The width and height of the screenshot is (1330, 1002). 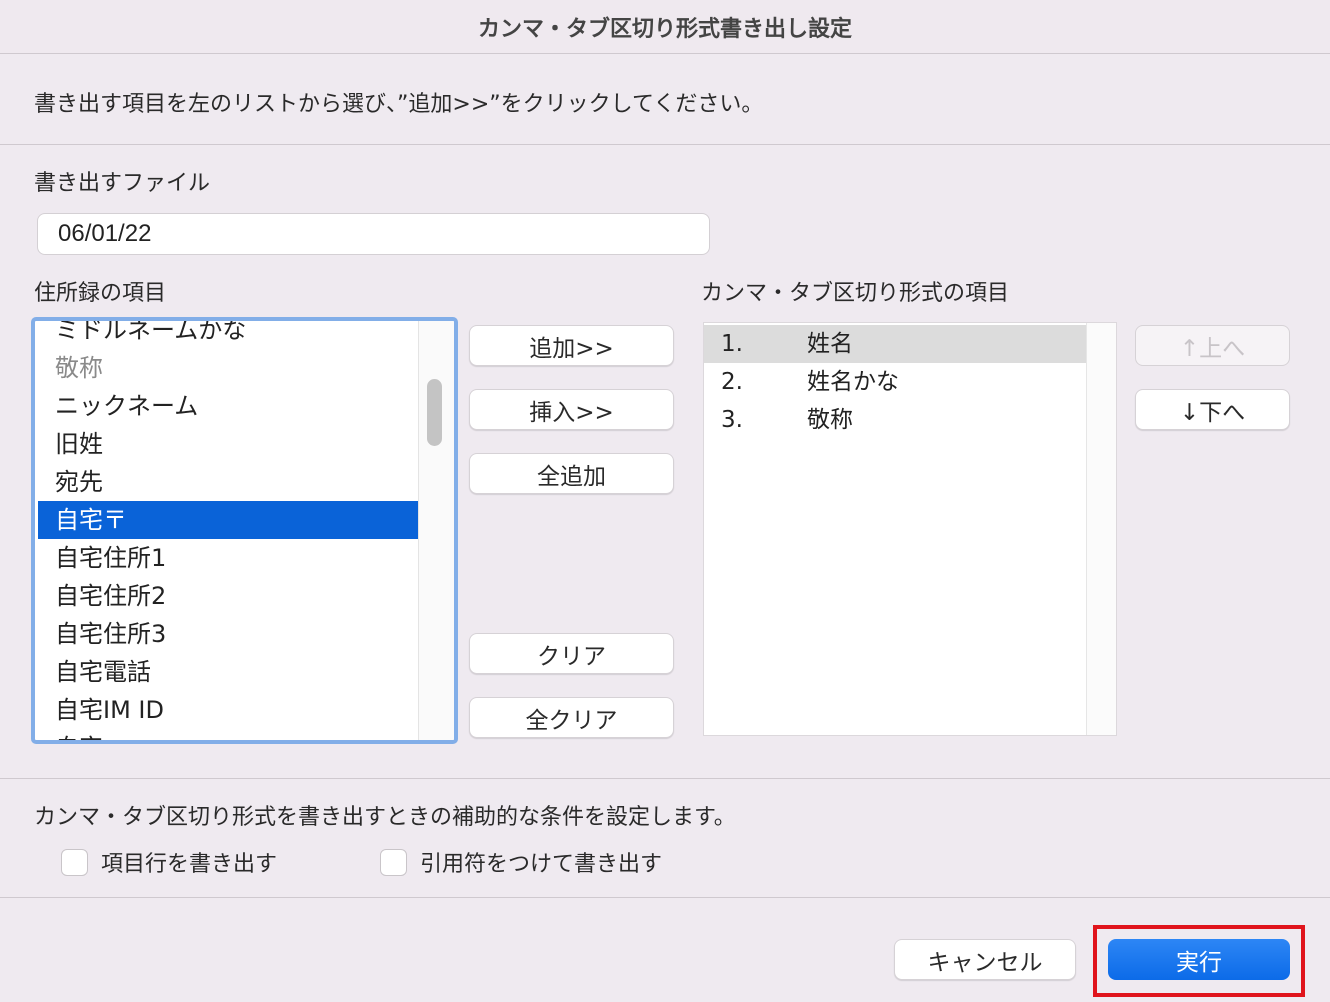 What do you see at coordinates (895, 420) in the screenshot?
I see `list-row: 3. 敬称` at bounding box center [895, 420].